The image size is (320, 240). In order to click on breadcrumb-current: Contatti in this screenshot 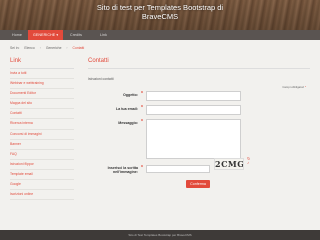, I will do `click(78, 48)`.